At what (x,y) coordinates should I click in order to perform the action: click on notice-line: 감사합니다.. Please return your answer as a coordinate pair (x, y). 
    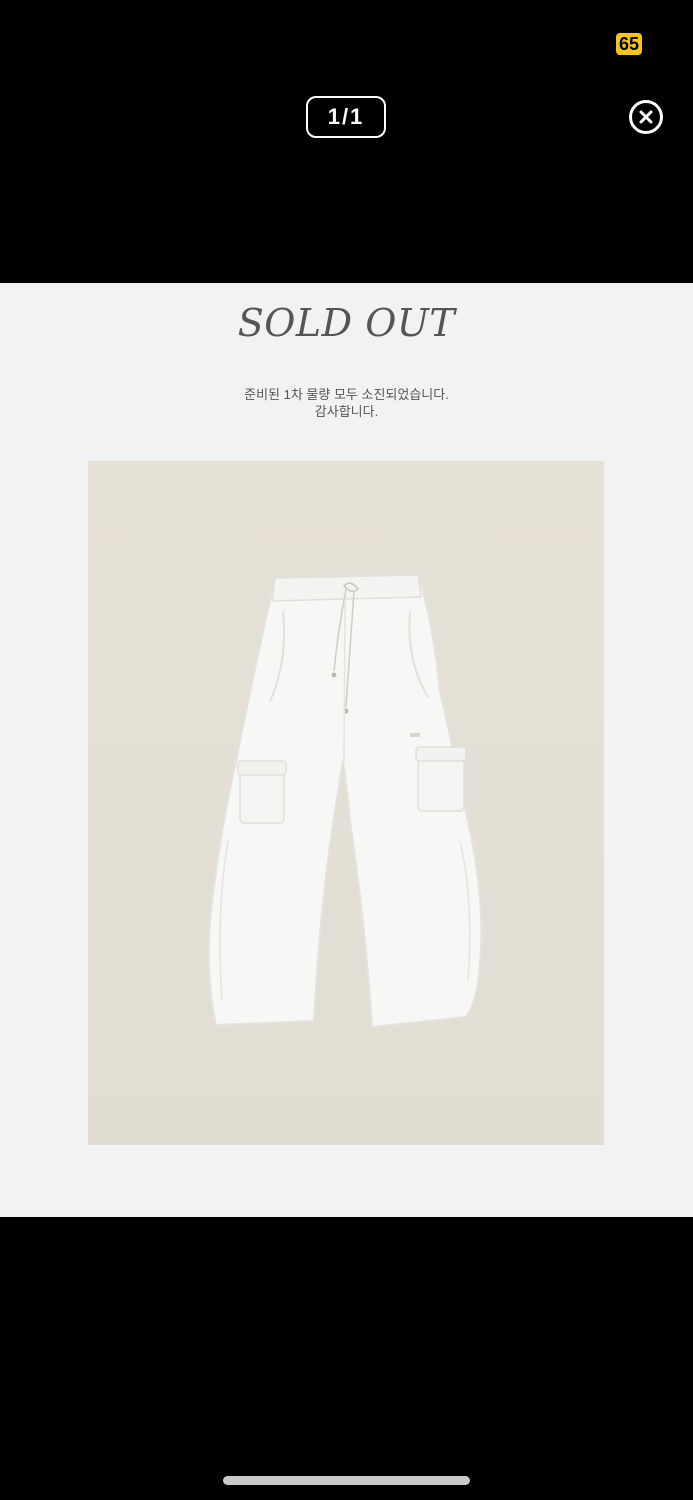
    Looking at the image, I should click on (346, 411).